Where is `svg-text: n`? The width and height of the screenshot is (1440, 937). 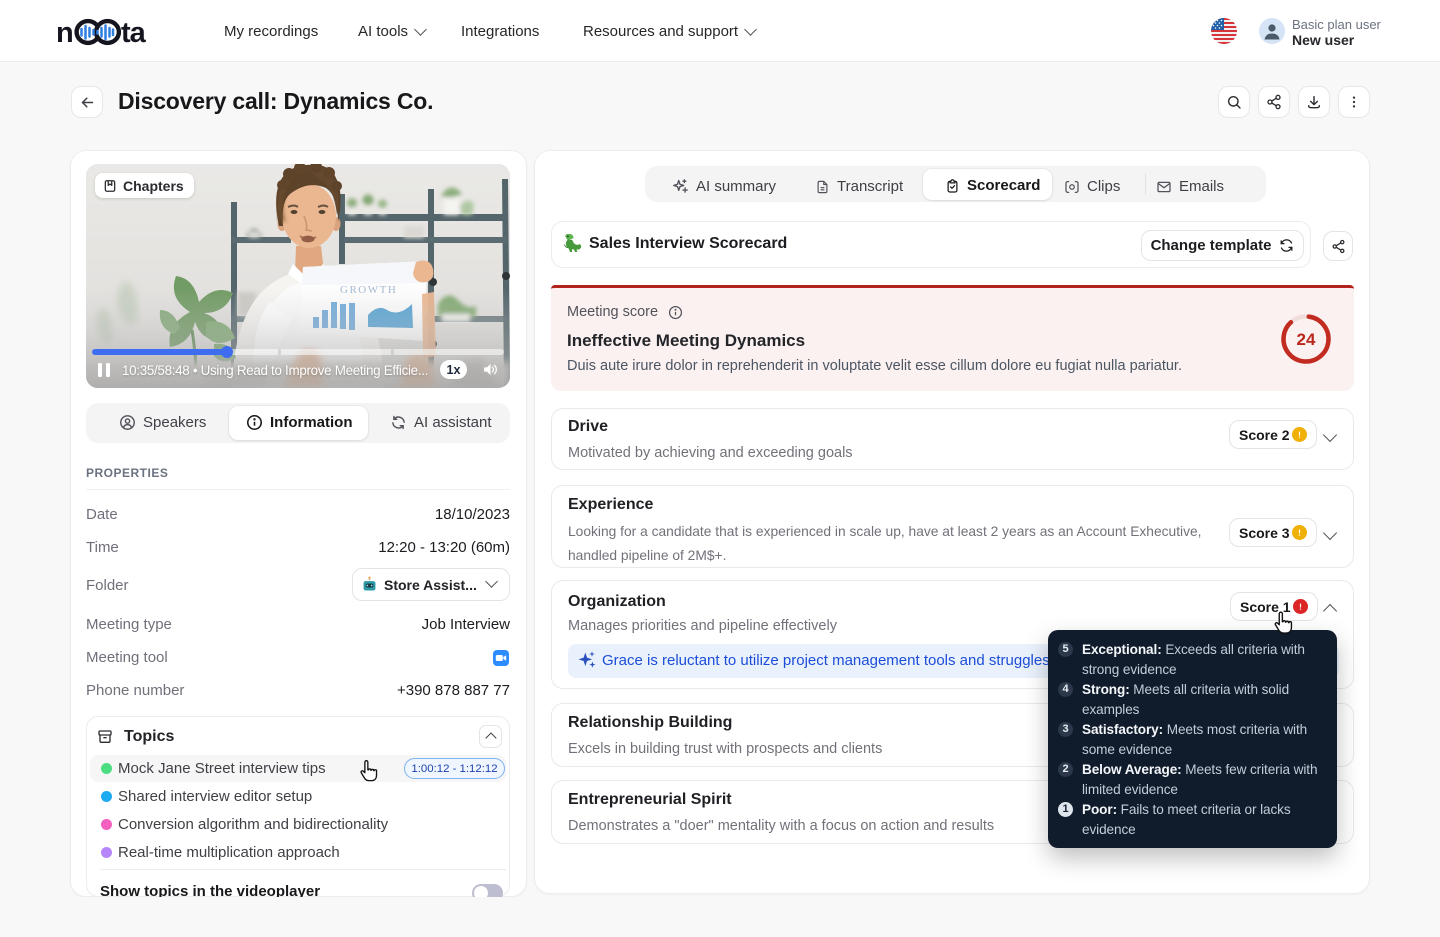
svg-text: n is located at coordinates (65, 32).